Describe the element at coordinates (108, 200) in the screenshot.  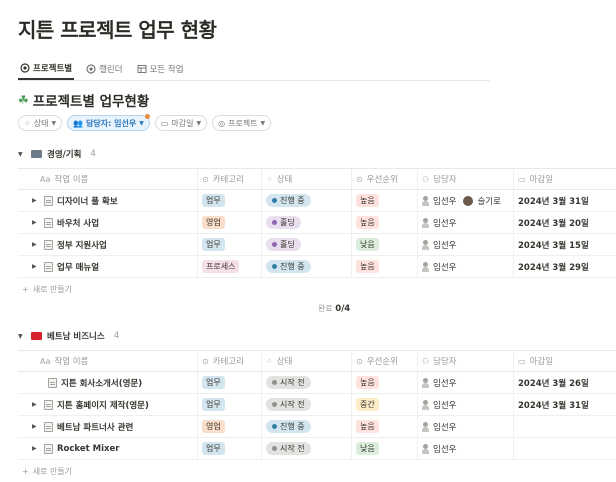
I see `cell-name: ▶ 디자이너 풀 확보` at that location.